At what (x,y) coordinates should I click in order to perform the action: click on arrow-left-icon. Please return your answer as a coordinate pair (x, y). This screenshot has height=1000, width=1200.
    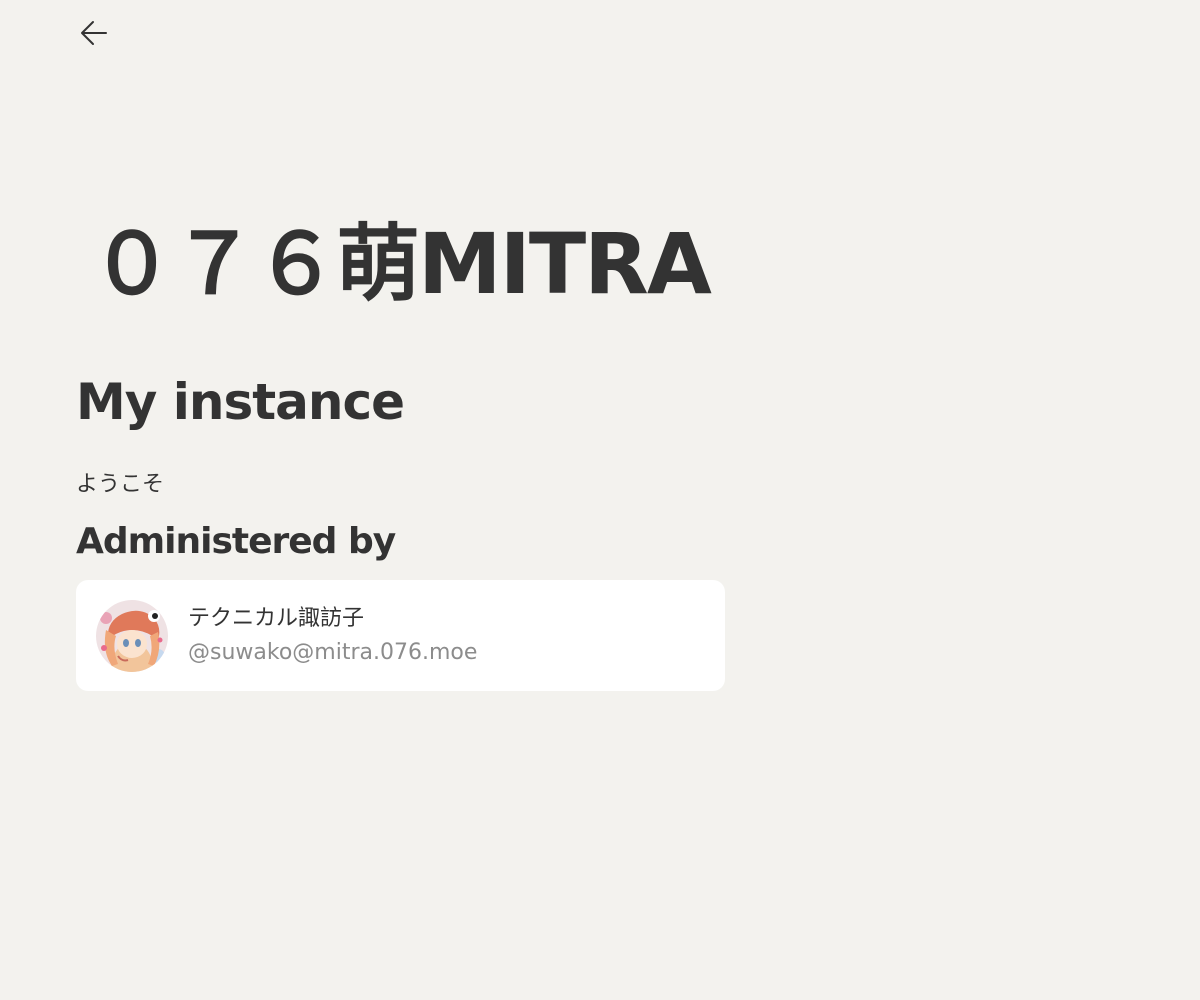
    Looking at the image, I should click on (94, 35).